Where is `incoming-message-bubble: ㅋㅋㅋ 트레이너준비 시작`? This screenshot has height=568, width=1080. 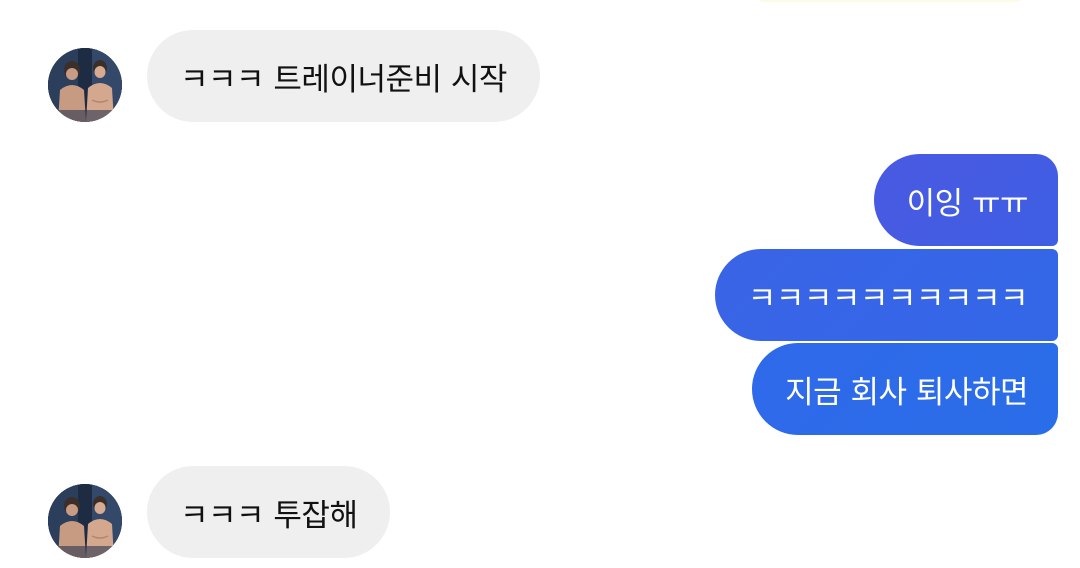 incoming-message-bubble: ㅋㅋㅋ 트레이너준비 시작 is located at coordinates (343, 76).